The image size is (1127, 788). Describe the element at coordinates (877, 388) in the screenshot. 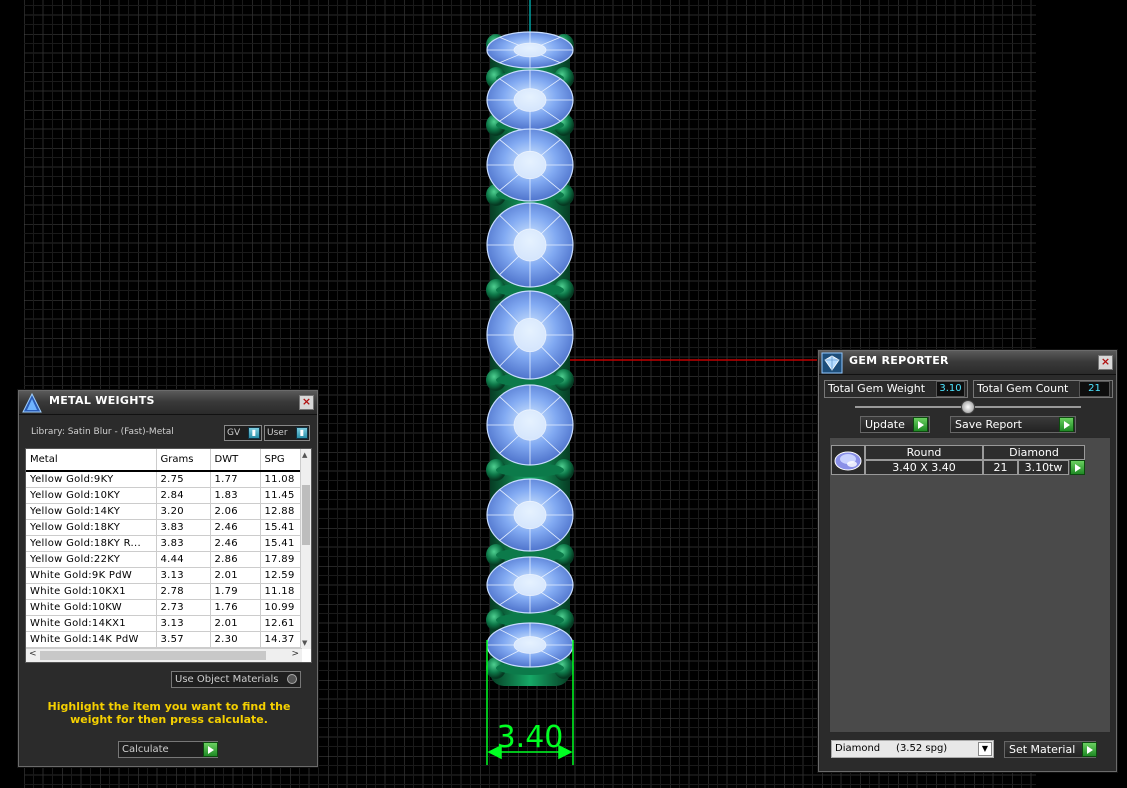

I see `total-gem-weight-label: Total Gem Weight` at that location.